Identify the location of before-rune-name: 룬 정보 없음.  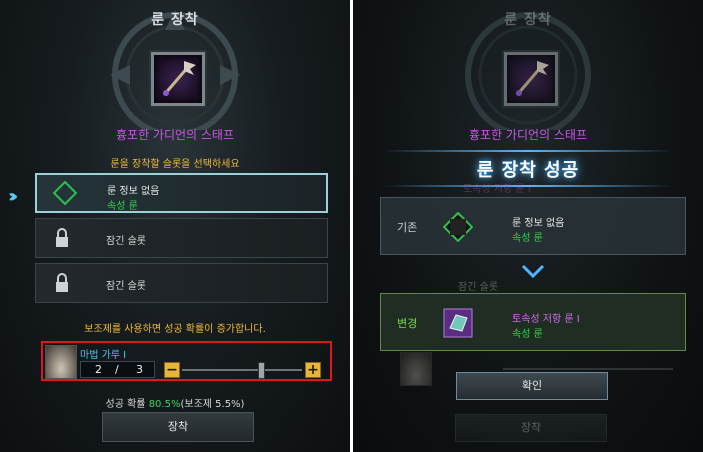
(538, 223).